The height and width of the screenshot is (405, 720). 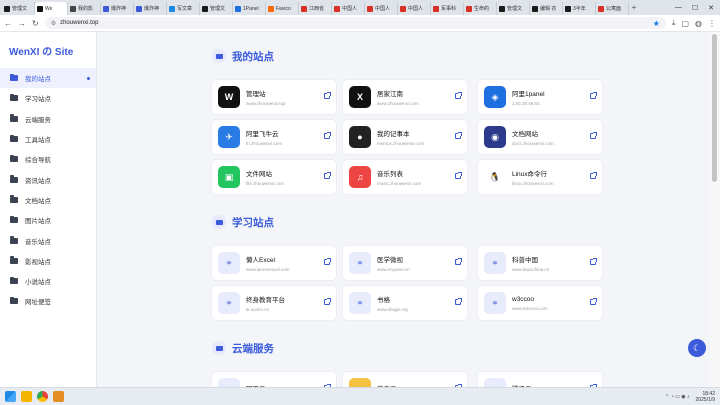 What do you see at coordinates (274, 263) in the screenshot?
I see `site-card: ⚭ 懒人Excel www.lanrenexcel.com` at bounding box center [274, 263].